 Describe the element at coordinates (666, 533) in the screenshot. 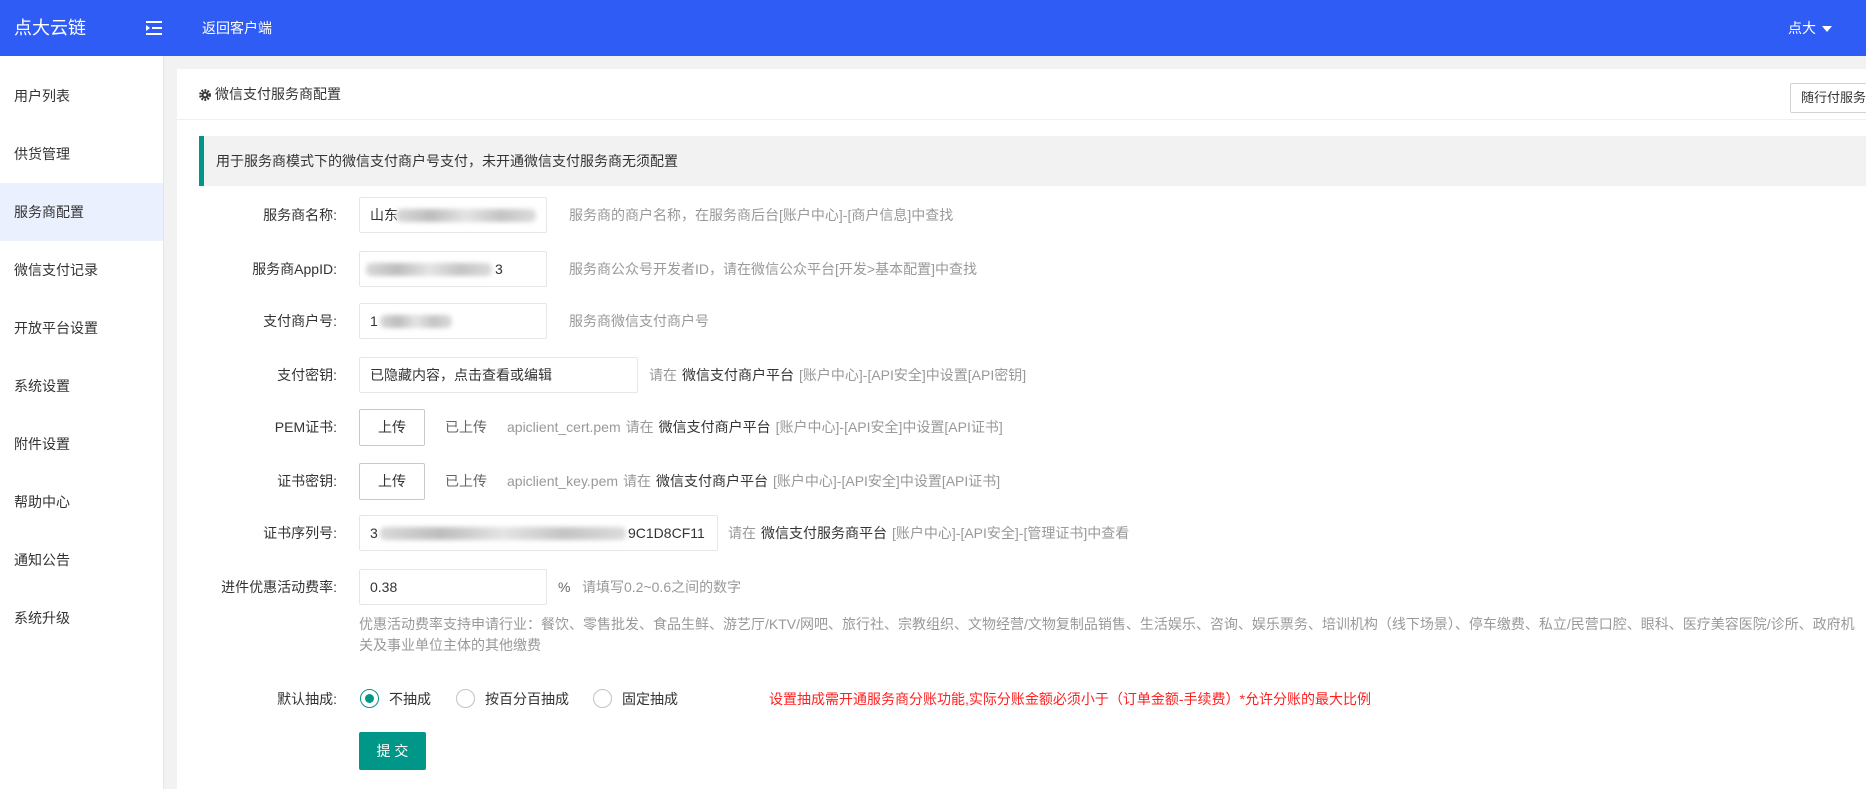

I see `cert-serial-value-end: 9C1D8CF11` at that location.